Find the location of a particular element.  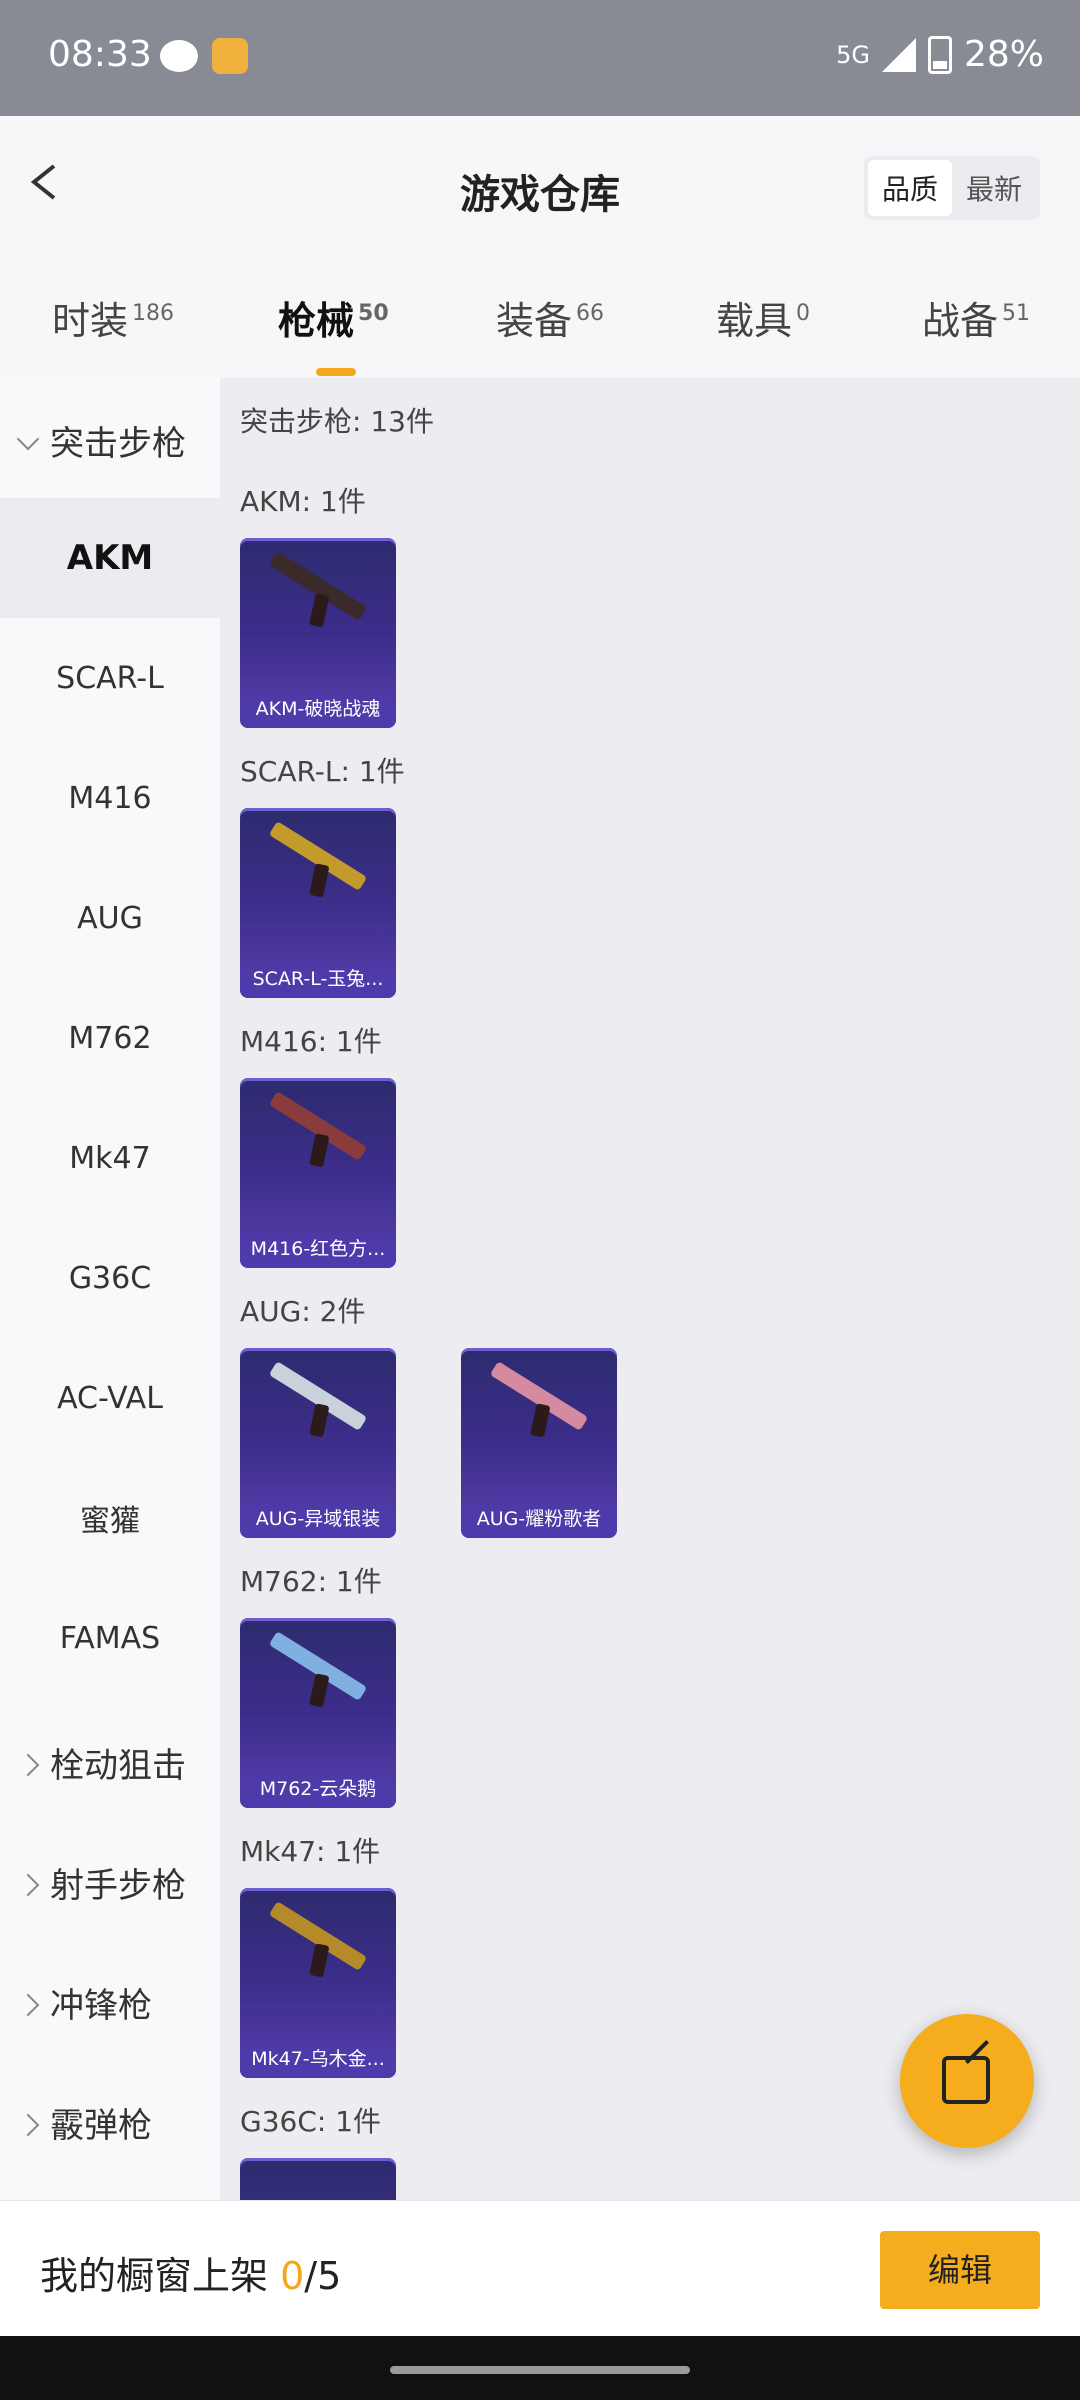

signal-icon is located at coordinates (898, 54).